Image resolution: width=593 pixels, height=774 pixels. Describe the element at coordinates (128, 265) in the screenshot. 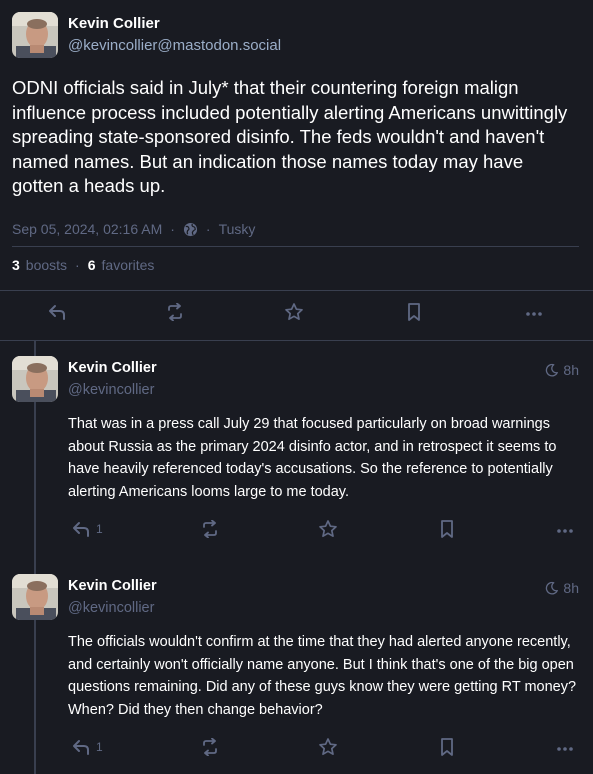

I see `favorites-link: favorites` at that location.